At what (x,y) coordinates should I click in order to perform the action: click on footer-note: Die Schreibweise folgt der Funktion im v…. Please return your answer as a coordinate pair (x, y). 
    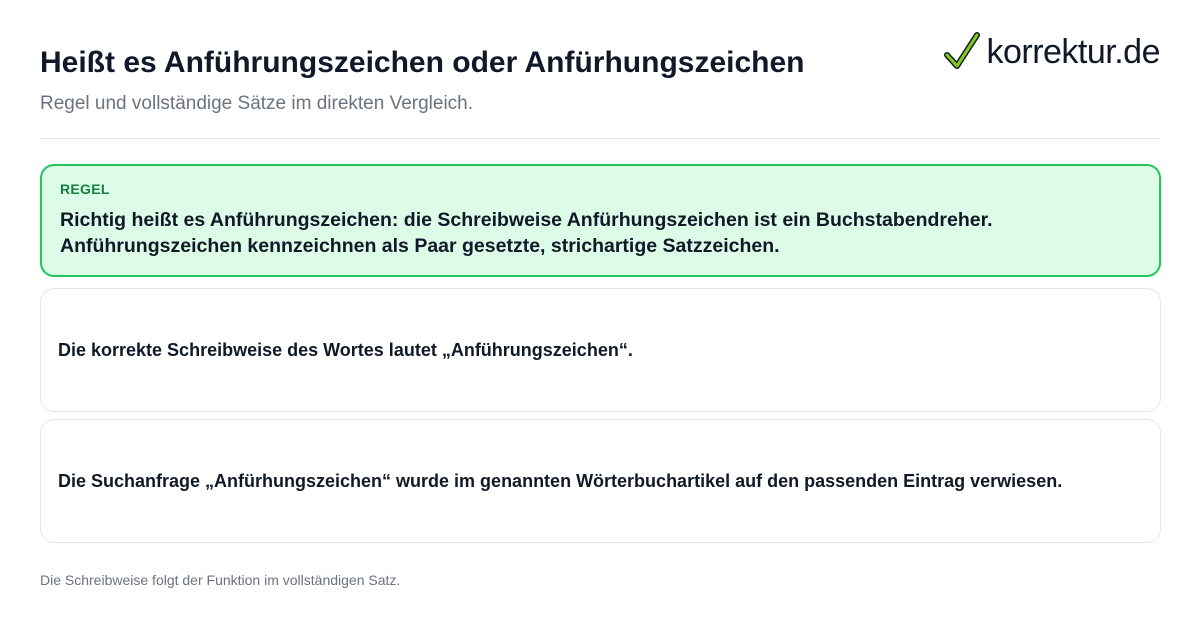
    Looking at the image, I should click on (220, 580).